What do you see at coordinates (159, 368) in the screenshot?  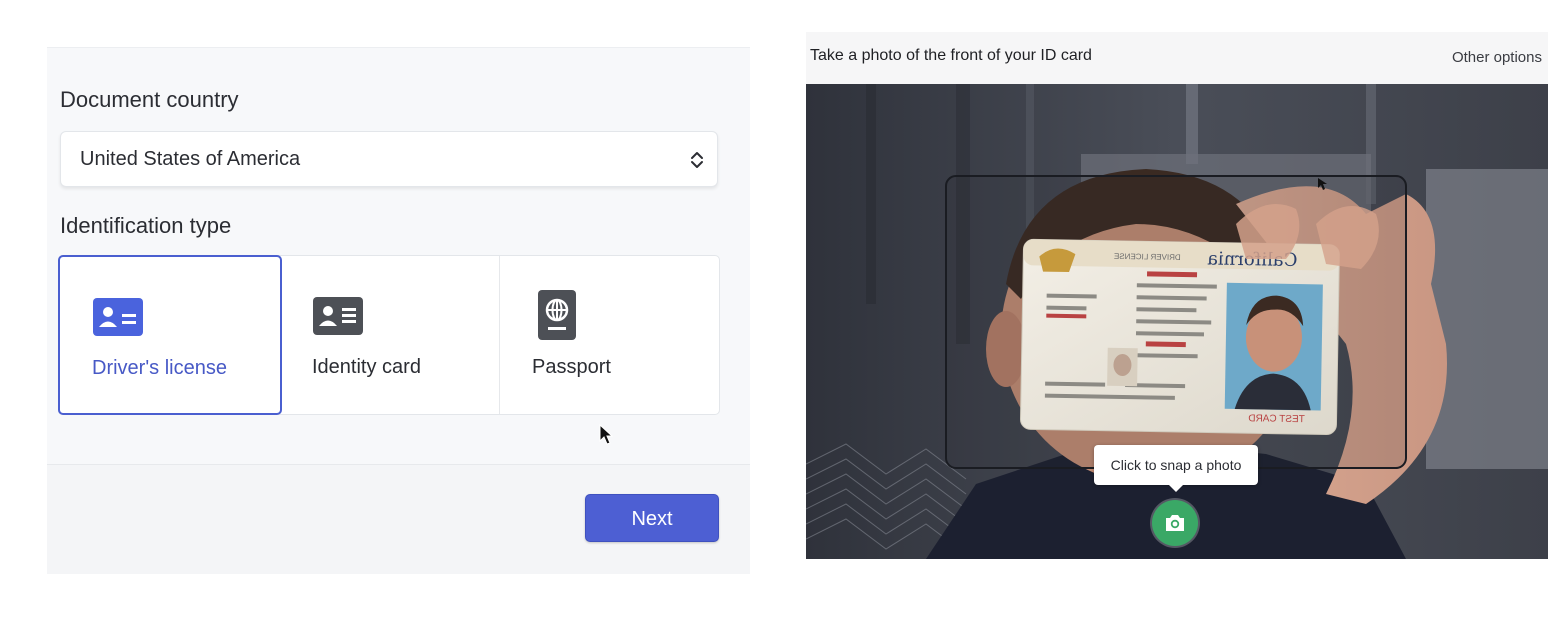 I see `option-drivers-license-label: Driver's license` at bounding box center [159, 368].